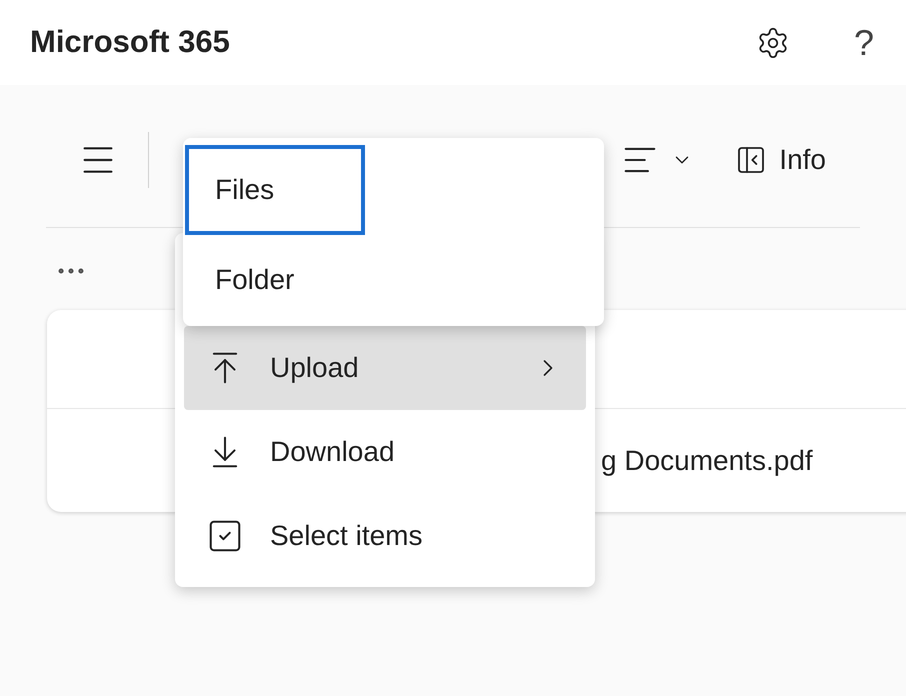 This screenshot has width=906, height=696. I want to click on submenu-item: Folder, so click(275, 280).